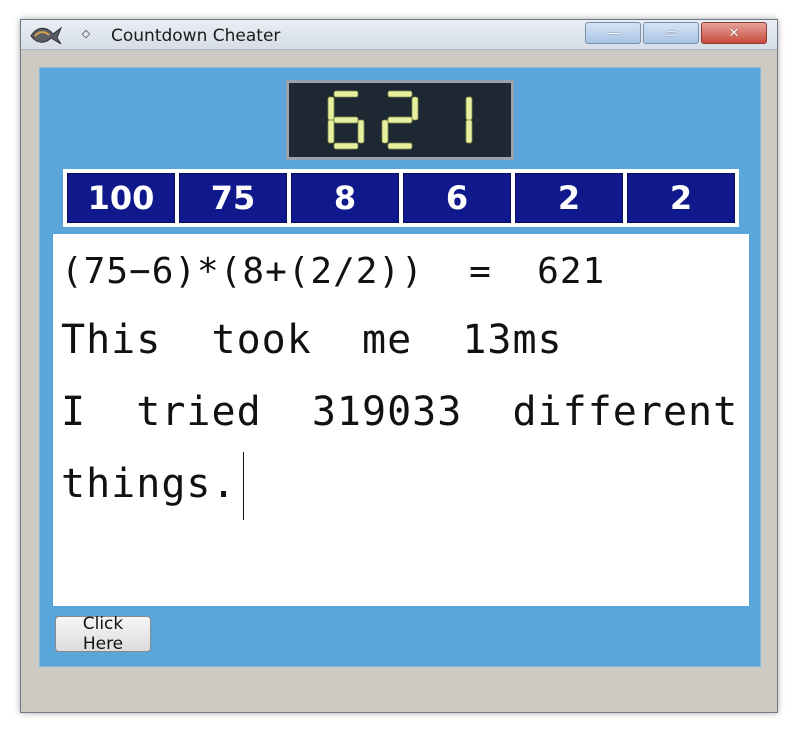 This screenshot has width=800, height=736. What do you see at coordinates (243, 486) in the screenshot?
I see `text-caret` at bounding box center [243, 486].